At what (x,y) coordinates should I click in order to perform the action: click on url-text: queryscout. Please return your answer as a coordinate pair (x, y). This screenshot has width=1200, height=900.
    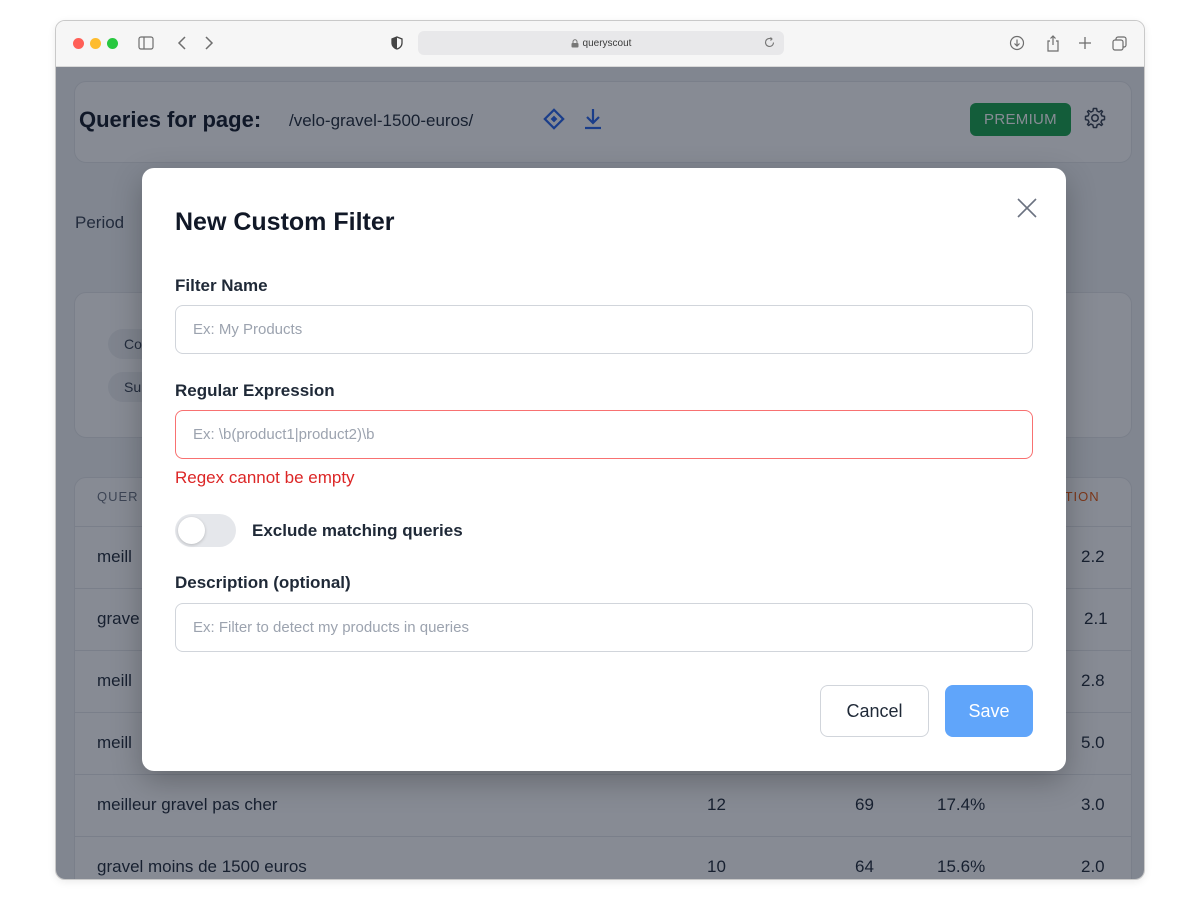
    Looking at the image, I should click on (607, 43).